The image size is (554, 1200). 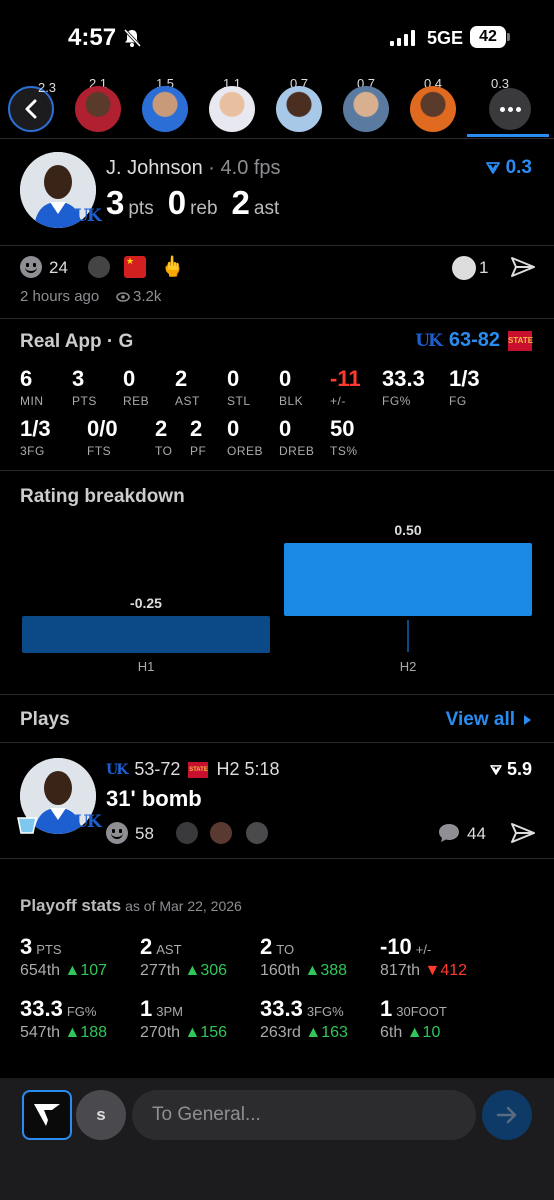 I want to click on pts-value: 3, so click(x=115, y=202).